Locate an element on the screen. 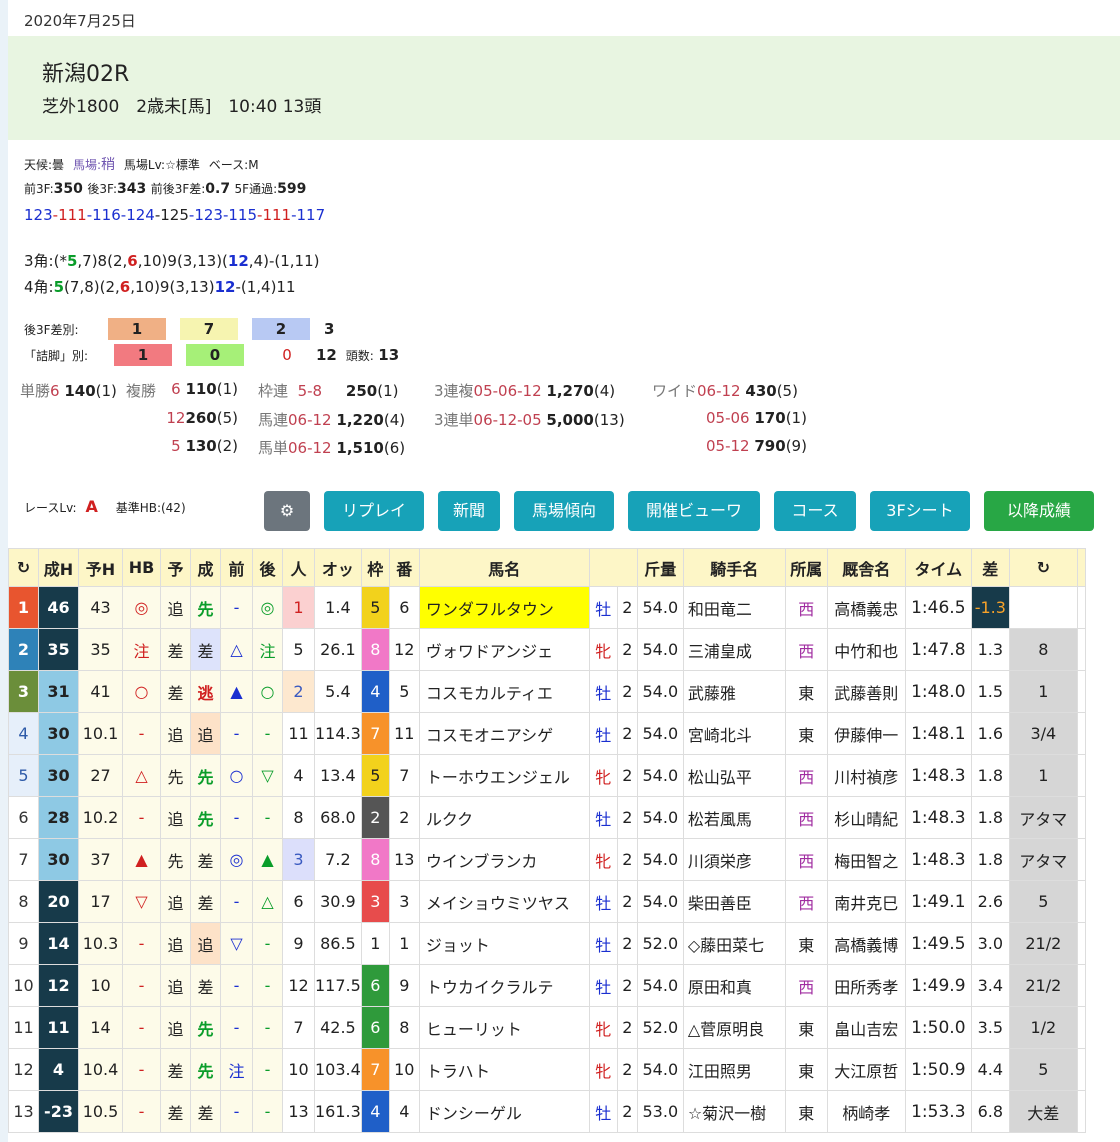 This screenshot has width=1120, height=1142. table-cell: ▲ is located at coordinates (267, 859).